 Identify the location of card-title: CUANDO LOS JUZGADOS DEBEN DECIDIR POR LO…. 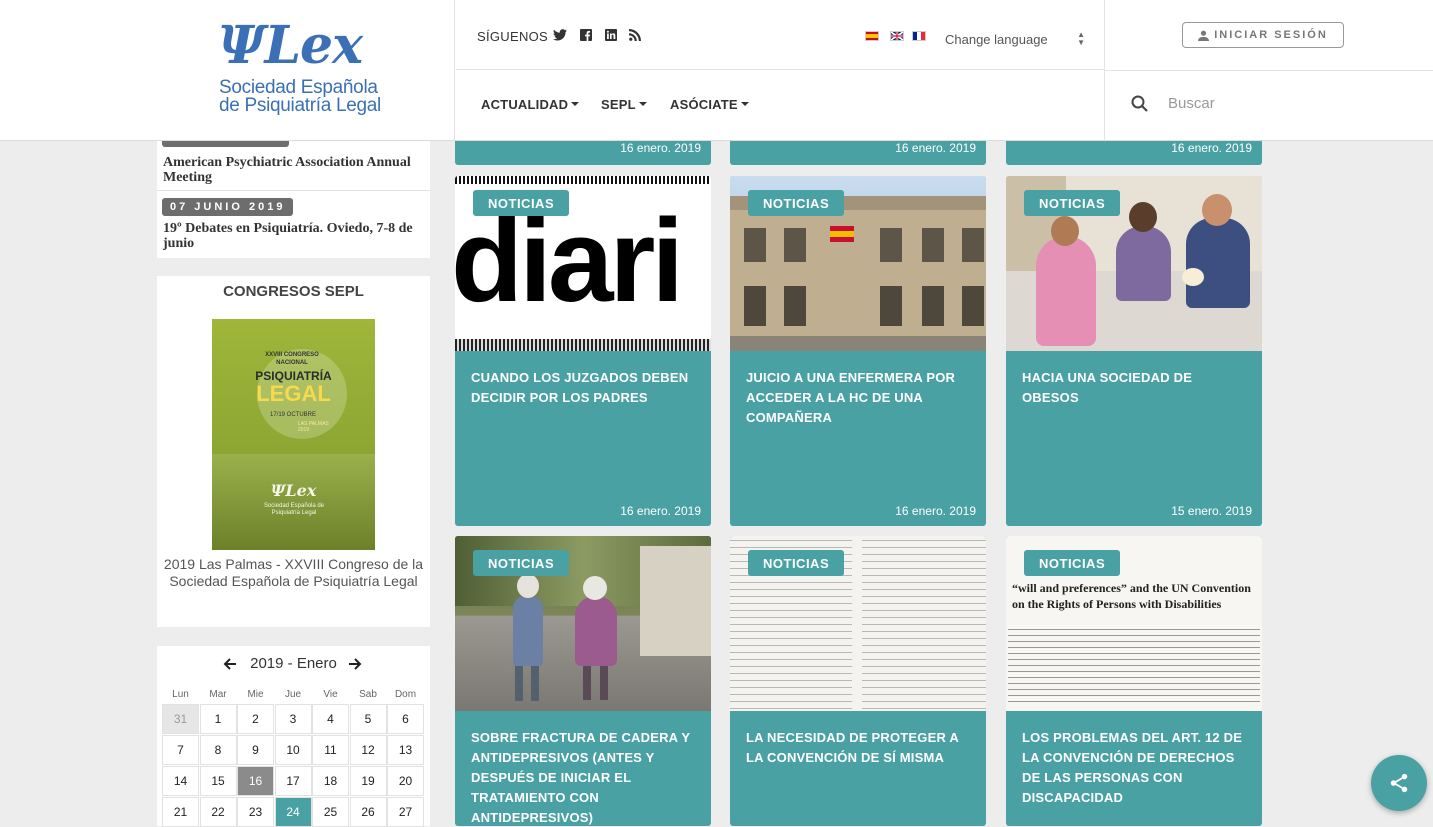
(584, 388).